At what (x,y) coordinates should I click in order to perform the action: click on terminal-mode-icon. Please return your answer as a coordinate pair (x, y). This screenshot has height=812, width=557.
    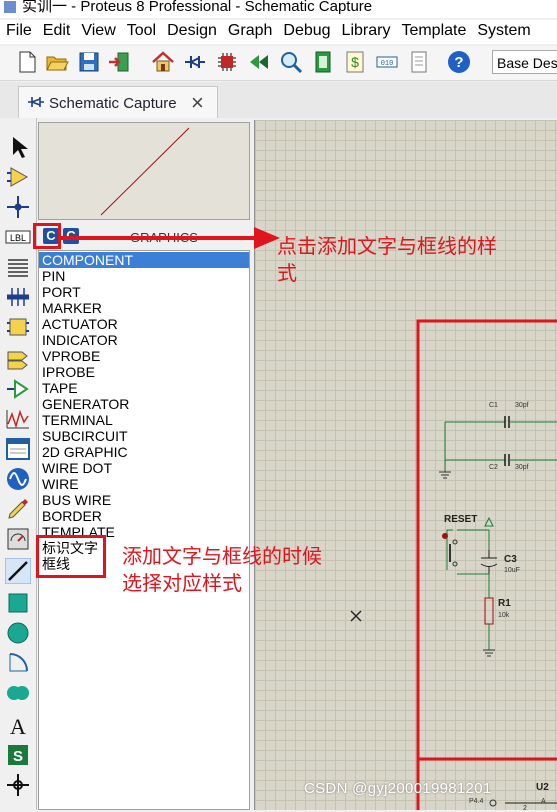
    Looking at the image, I should click on (18, 359).